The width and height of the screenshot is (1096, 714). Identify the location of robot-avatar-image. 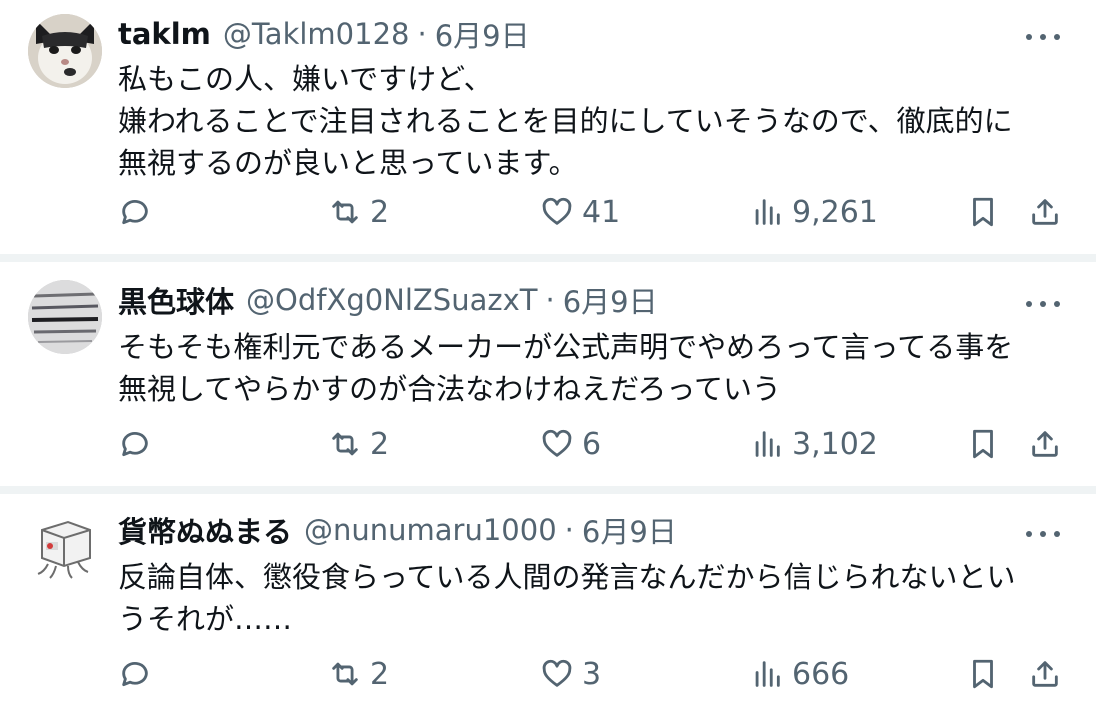
(65, 549).